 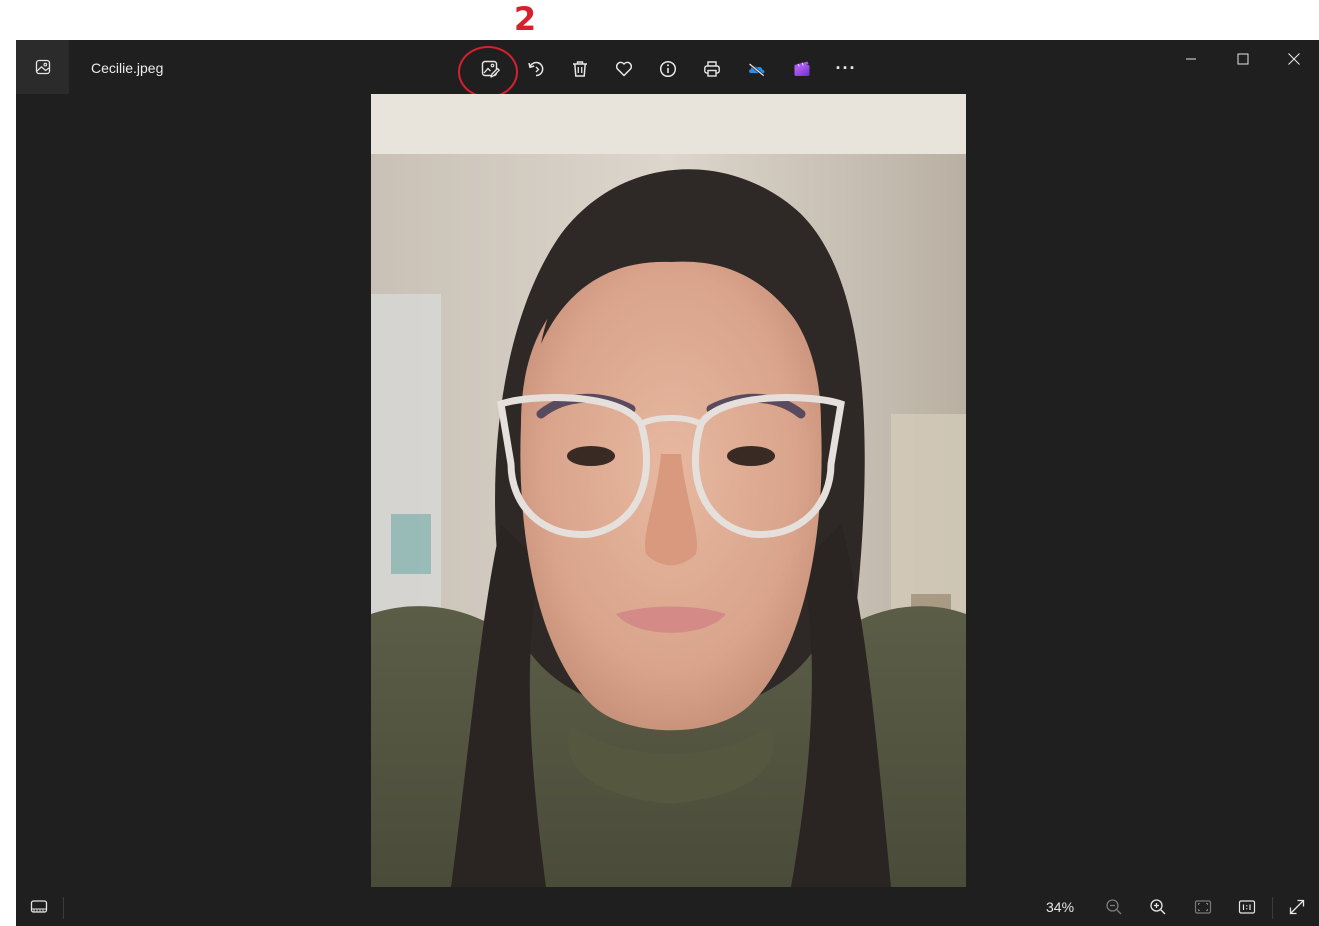 I want to click on onedrive-off-icon, so click(x=756, y=70).